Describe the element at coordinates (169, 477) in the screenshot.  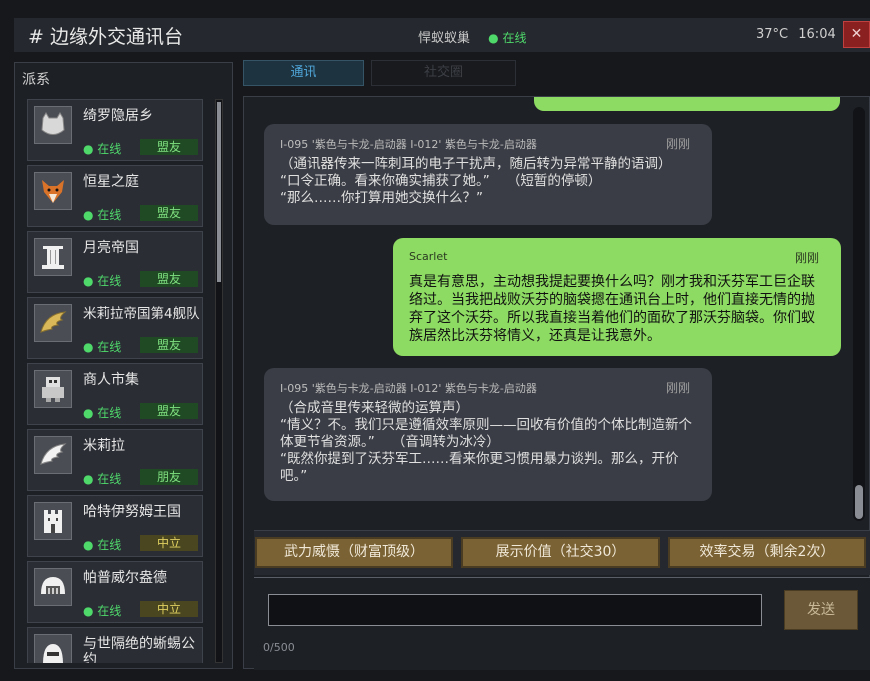
I see `relation-badge: 朋友` at that location.